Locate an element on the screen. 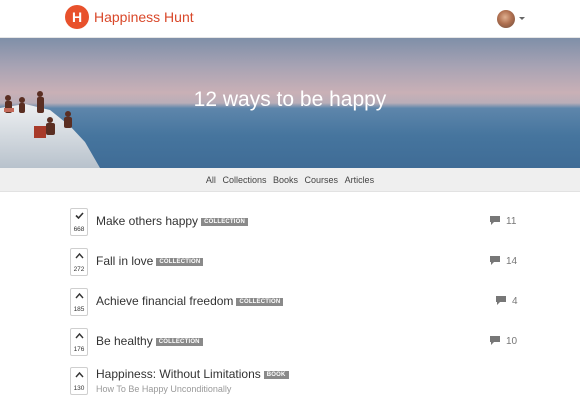  upvote-button: 272 is located at coordinates (79, 262).